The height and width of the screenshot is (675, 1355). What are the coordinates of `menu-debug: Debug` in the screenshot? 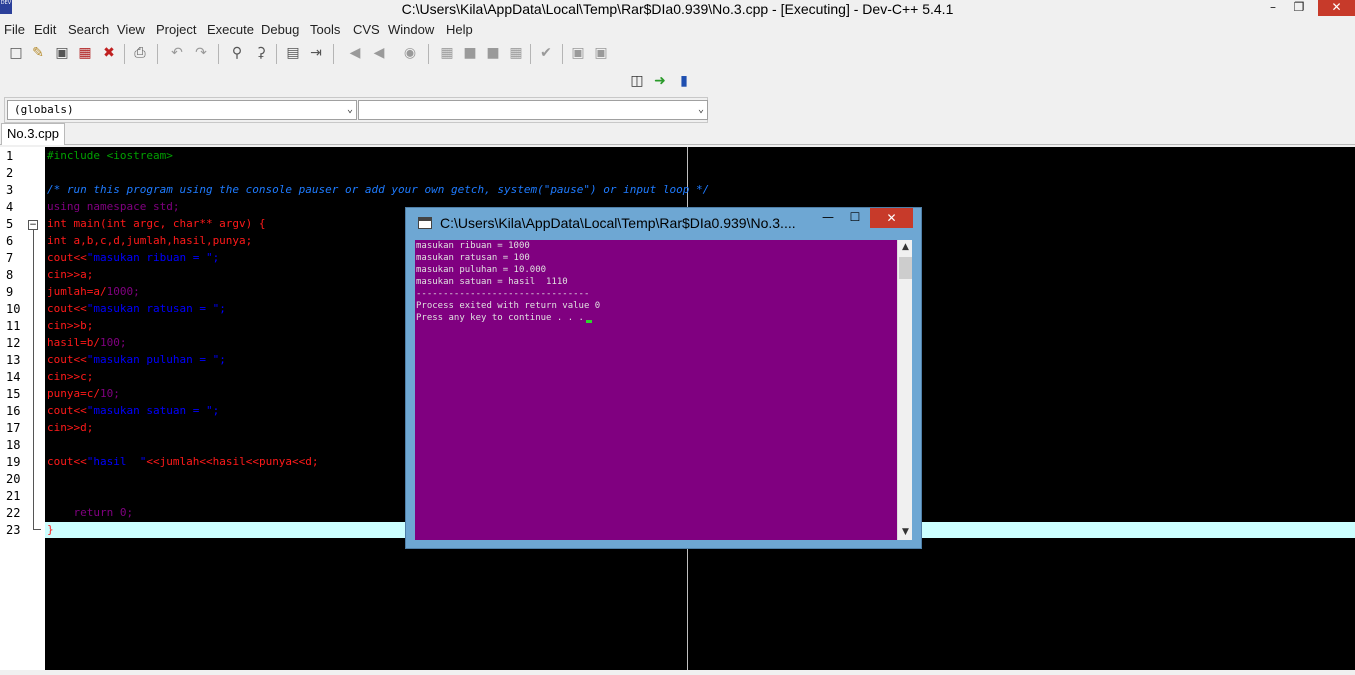 It's located at (280, 29).